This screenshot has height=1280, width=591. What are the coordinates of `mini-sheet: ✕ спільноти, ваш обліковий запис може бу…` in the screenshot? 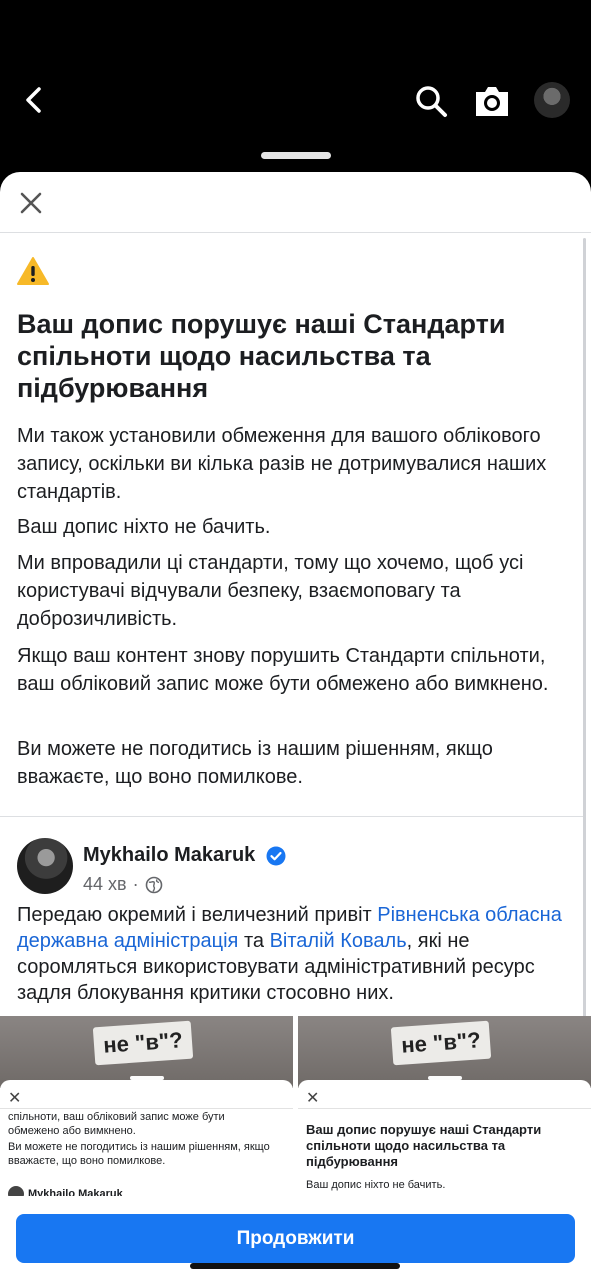 It's located at (146, 1138).